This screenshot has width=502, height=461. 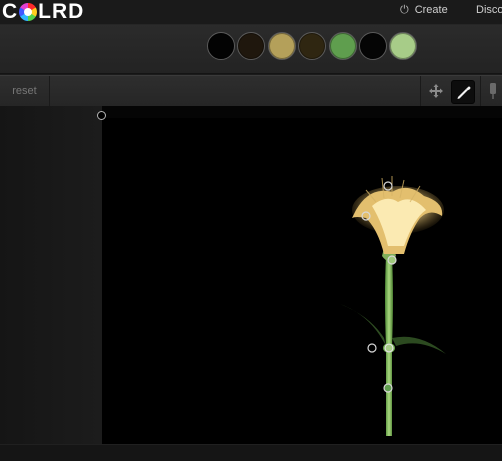 What do you see at coordinates (101, 115) in the screenshot?
I see `canvas-resize-handle` at bounding box center [101, 115].